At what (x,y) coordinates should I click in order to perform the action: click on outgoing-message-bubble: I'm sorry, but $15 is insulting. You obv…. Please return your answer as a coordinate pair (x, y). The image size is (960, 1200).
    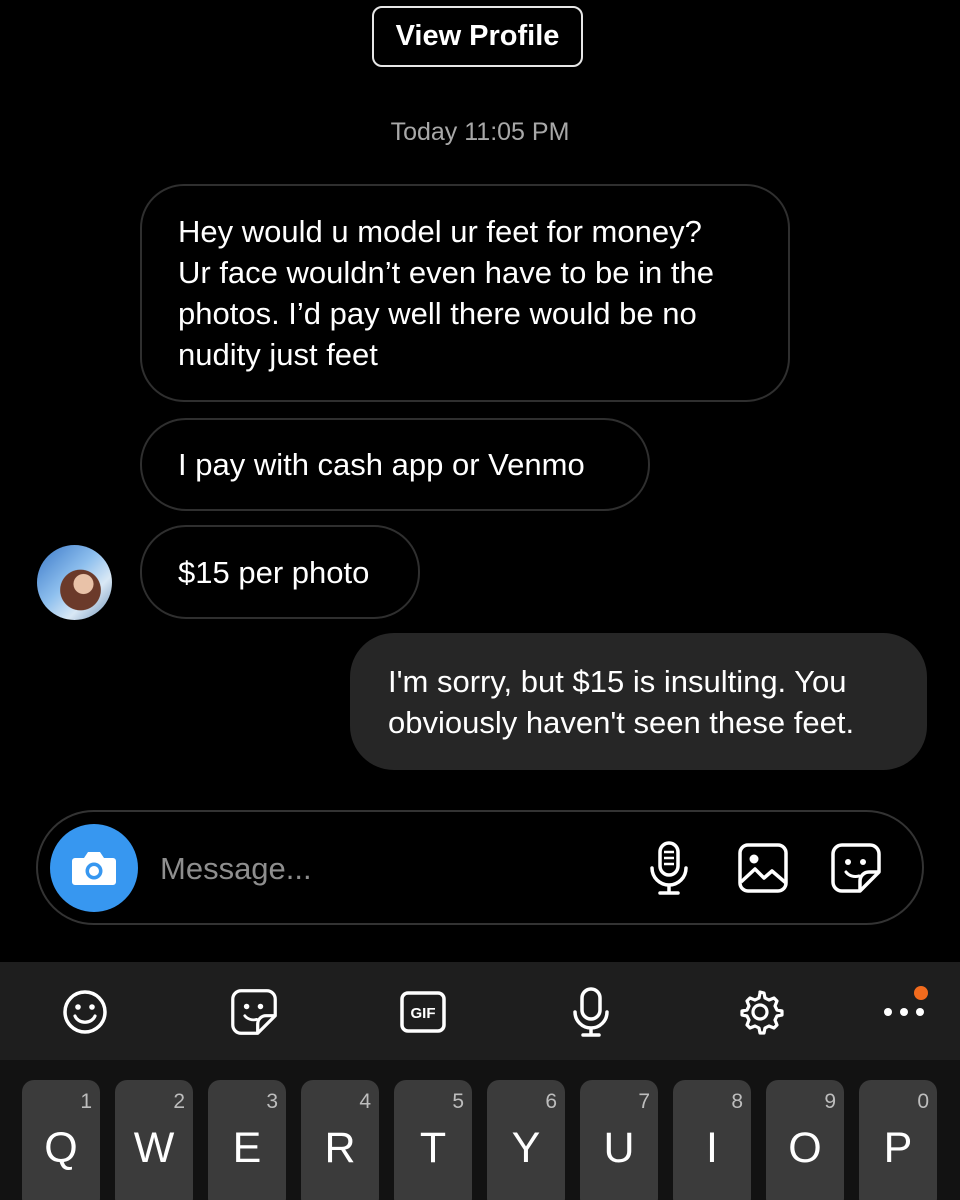
    Looking at the image, I should click on (638, 701).